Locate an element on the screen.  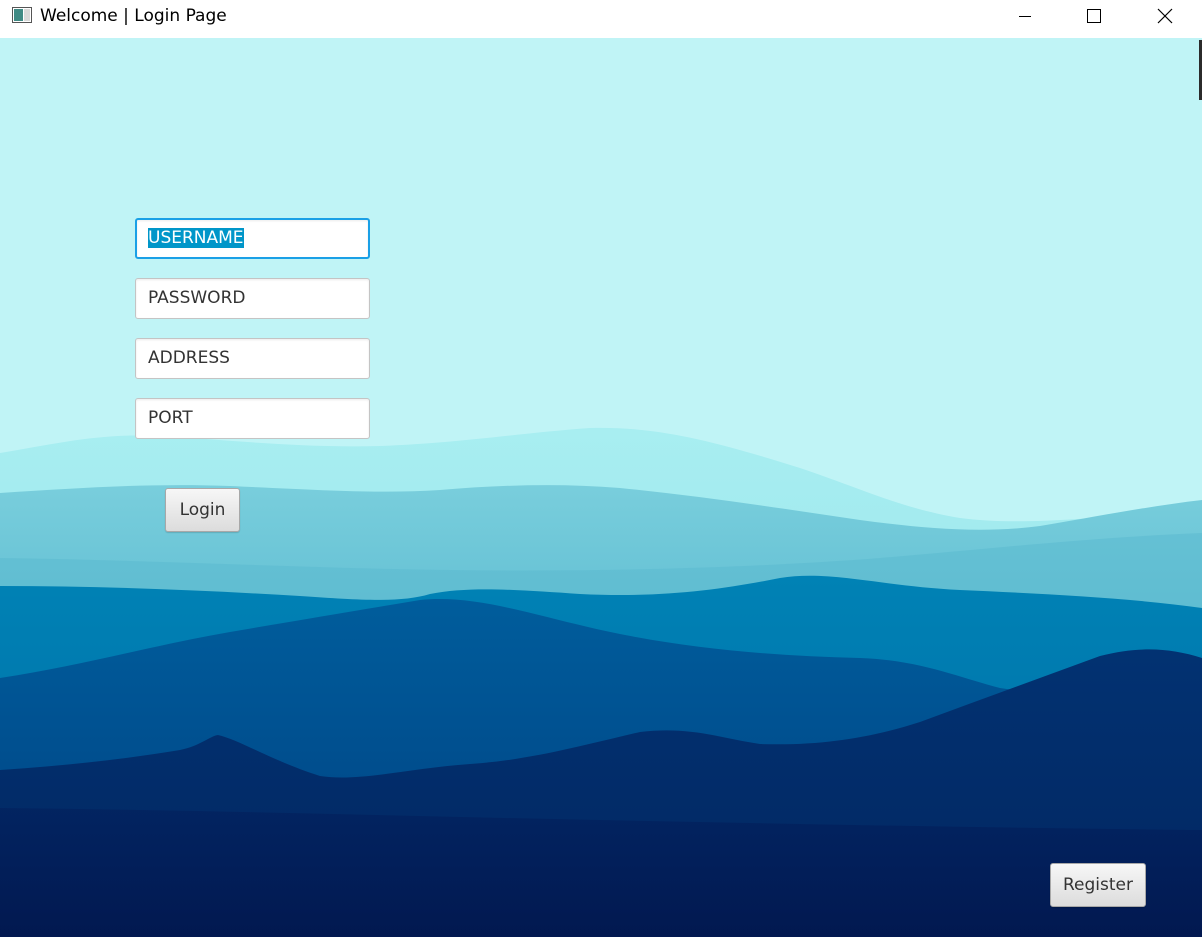
maximize-icon is located at coordinates (1094, 16).